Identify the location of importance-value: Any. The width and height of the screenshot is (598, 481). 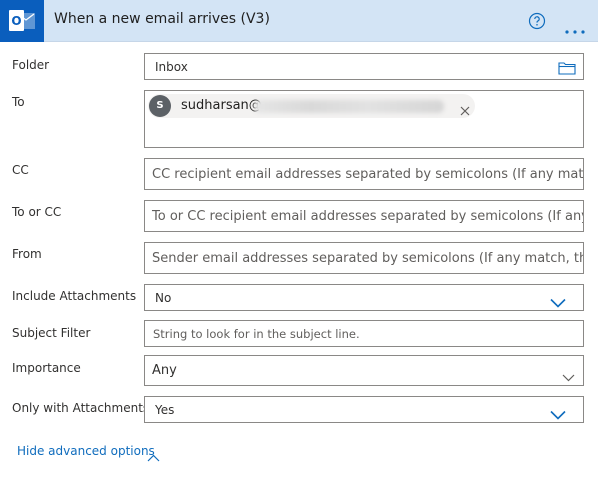
(164, 370).